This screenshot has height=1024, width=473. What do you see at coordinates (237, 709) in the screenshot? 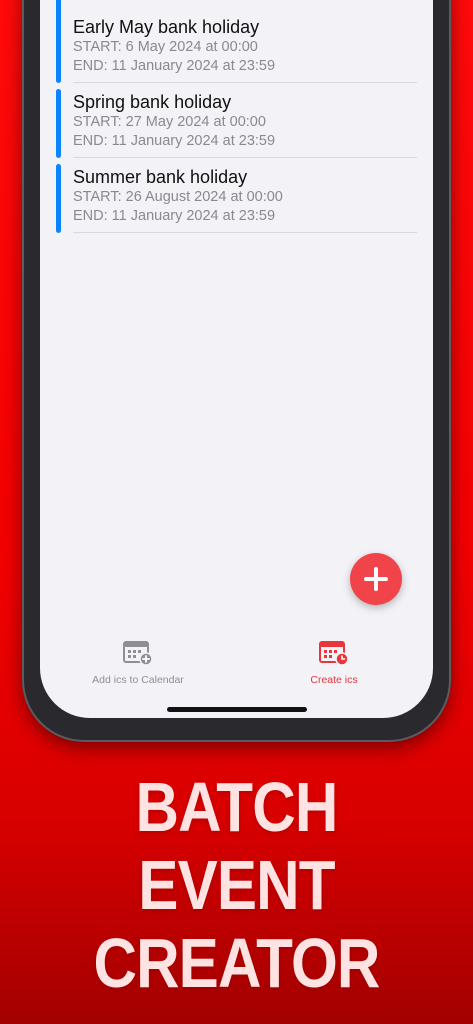
I see `home-indicator` at bounding box center [237, 709].